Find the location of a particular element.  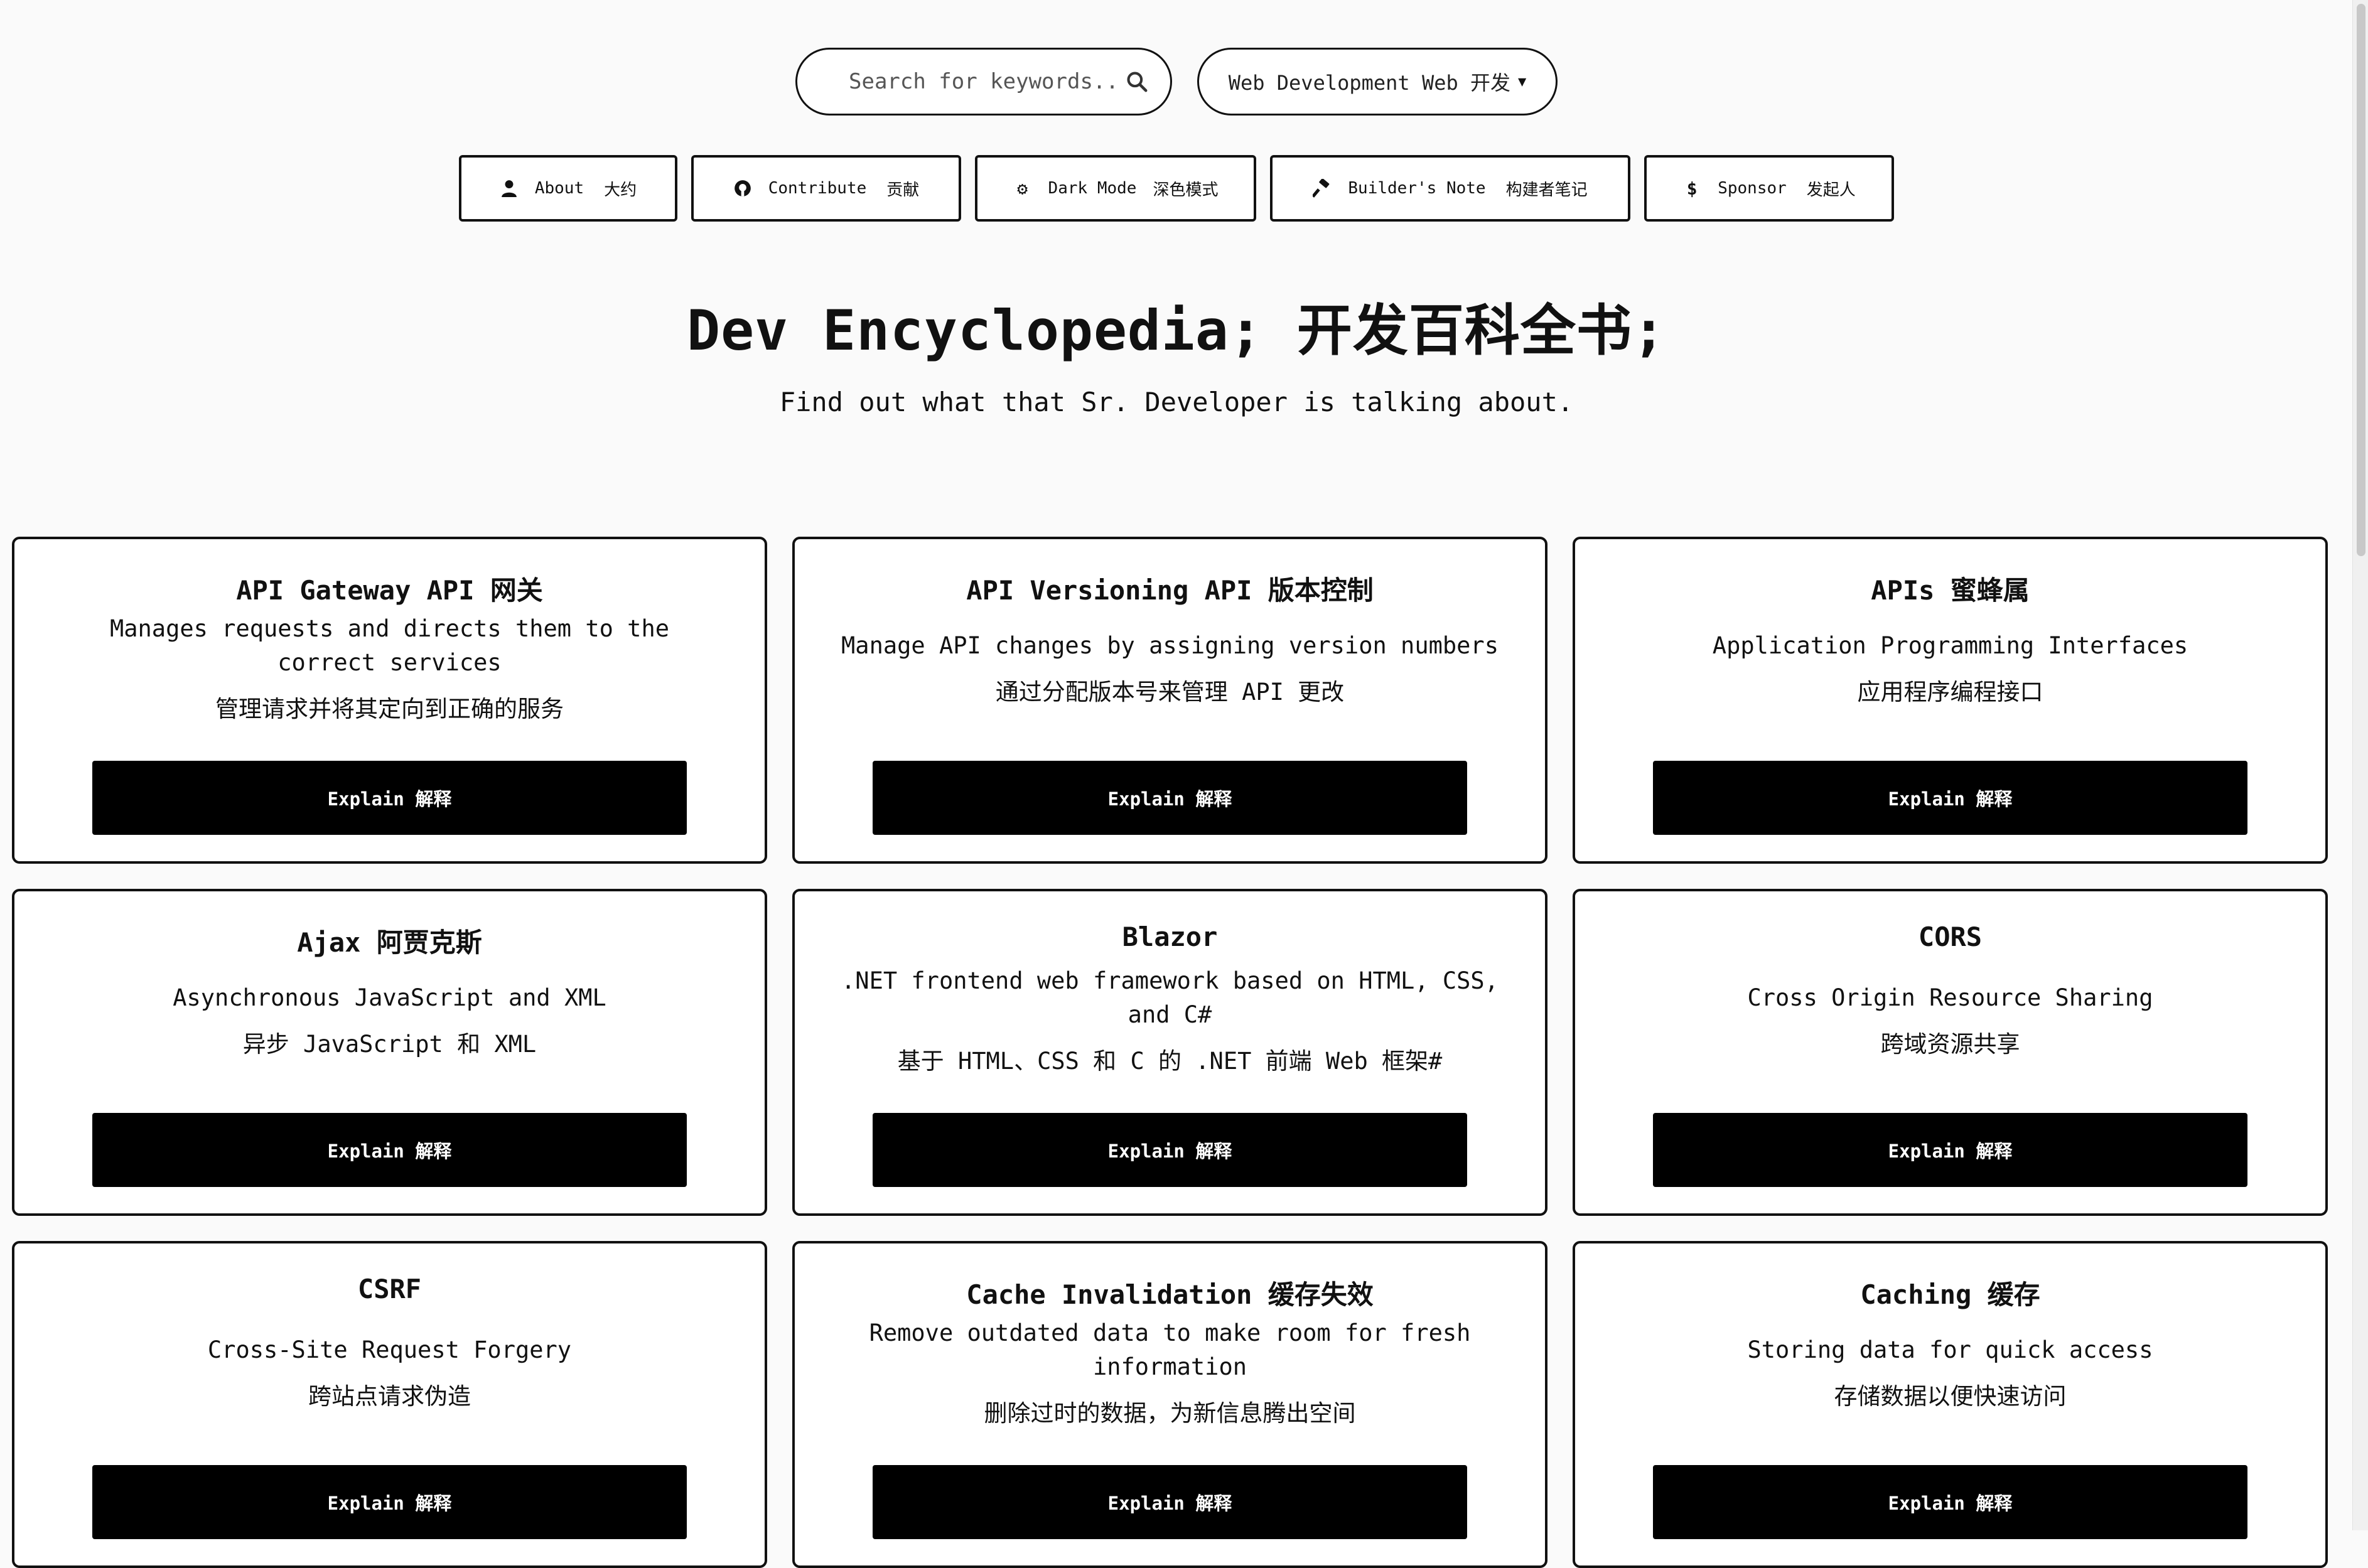

card-body: Cross-Site Request Forgery 跨站点请求伪造 is located at coordinates (389, 1372).